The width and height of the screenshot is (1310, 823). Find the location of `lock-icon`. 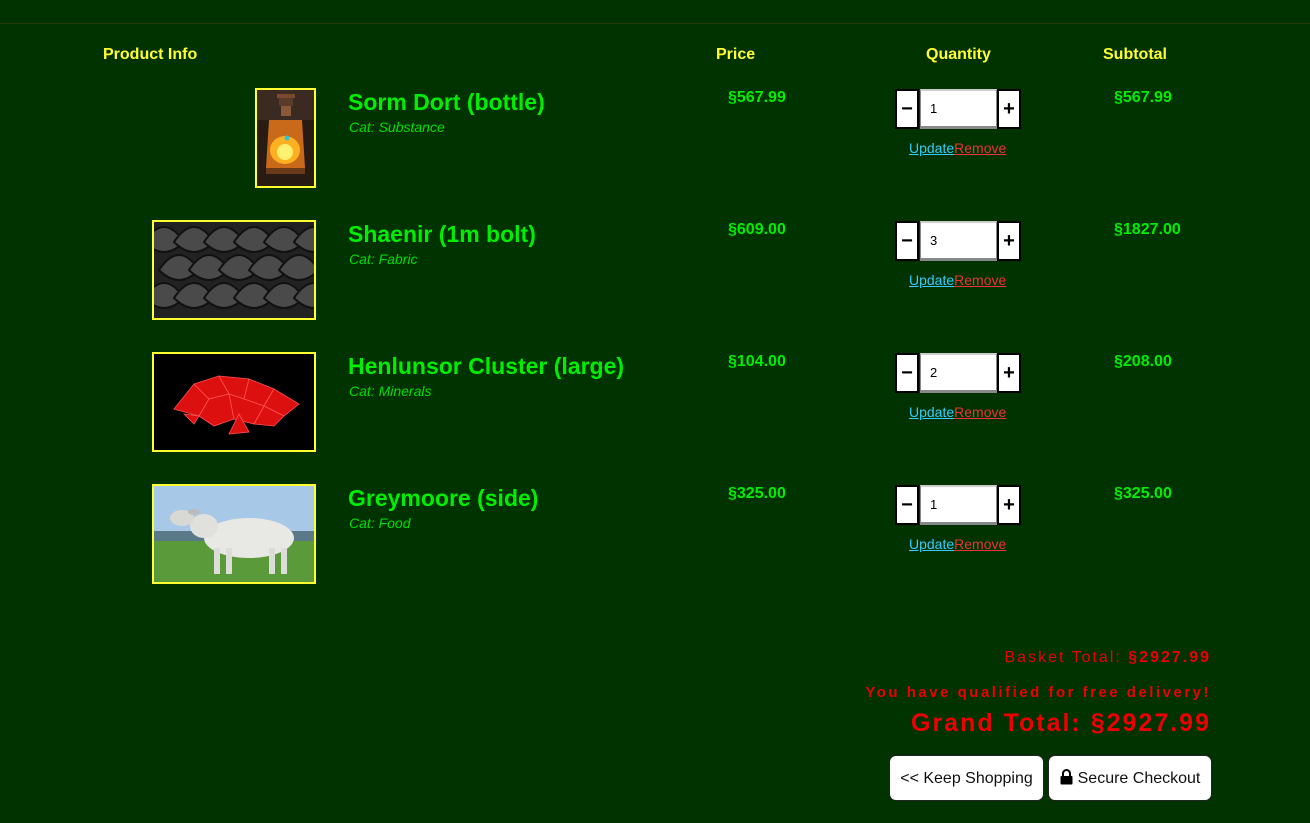

lock-icon is located at coordinates (1066, 781).